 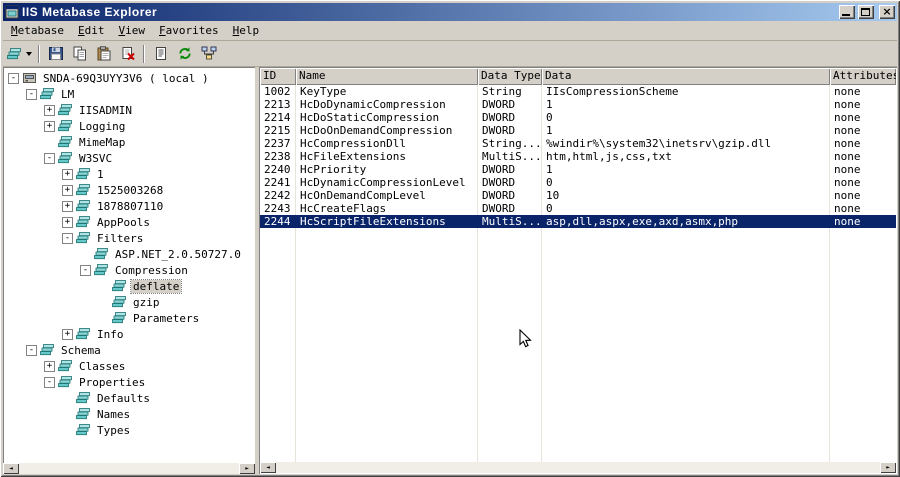 What do you see at coordinates (866, 12) in the screenshot?
I see `maximize-button` at bounding box center [866, 12].